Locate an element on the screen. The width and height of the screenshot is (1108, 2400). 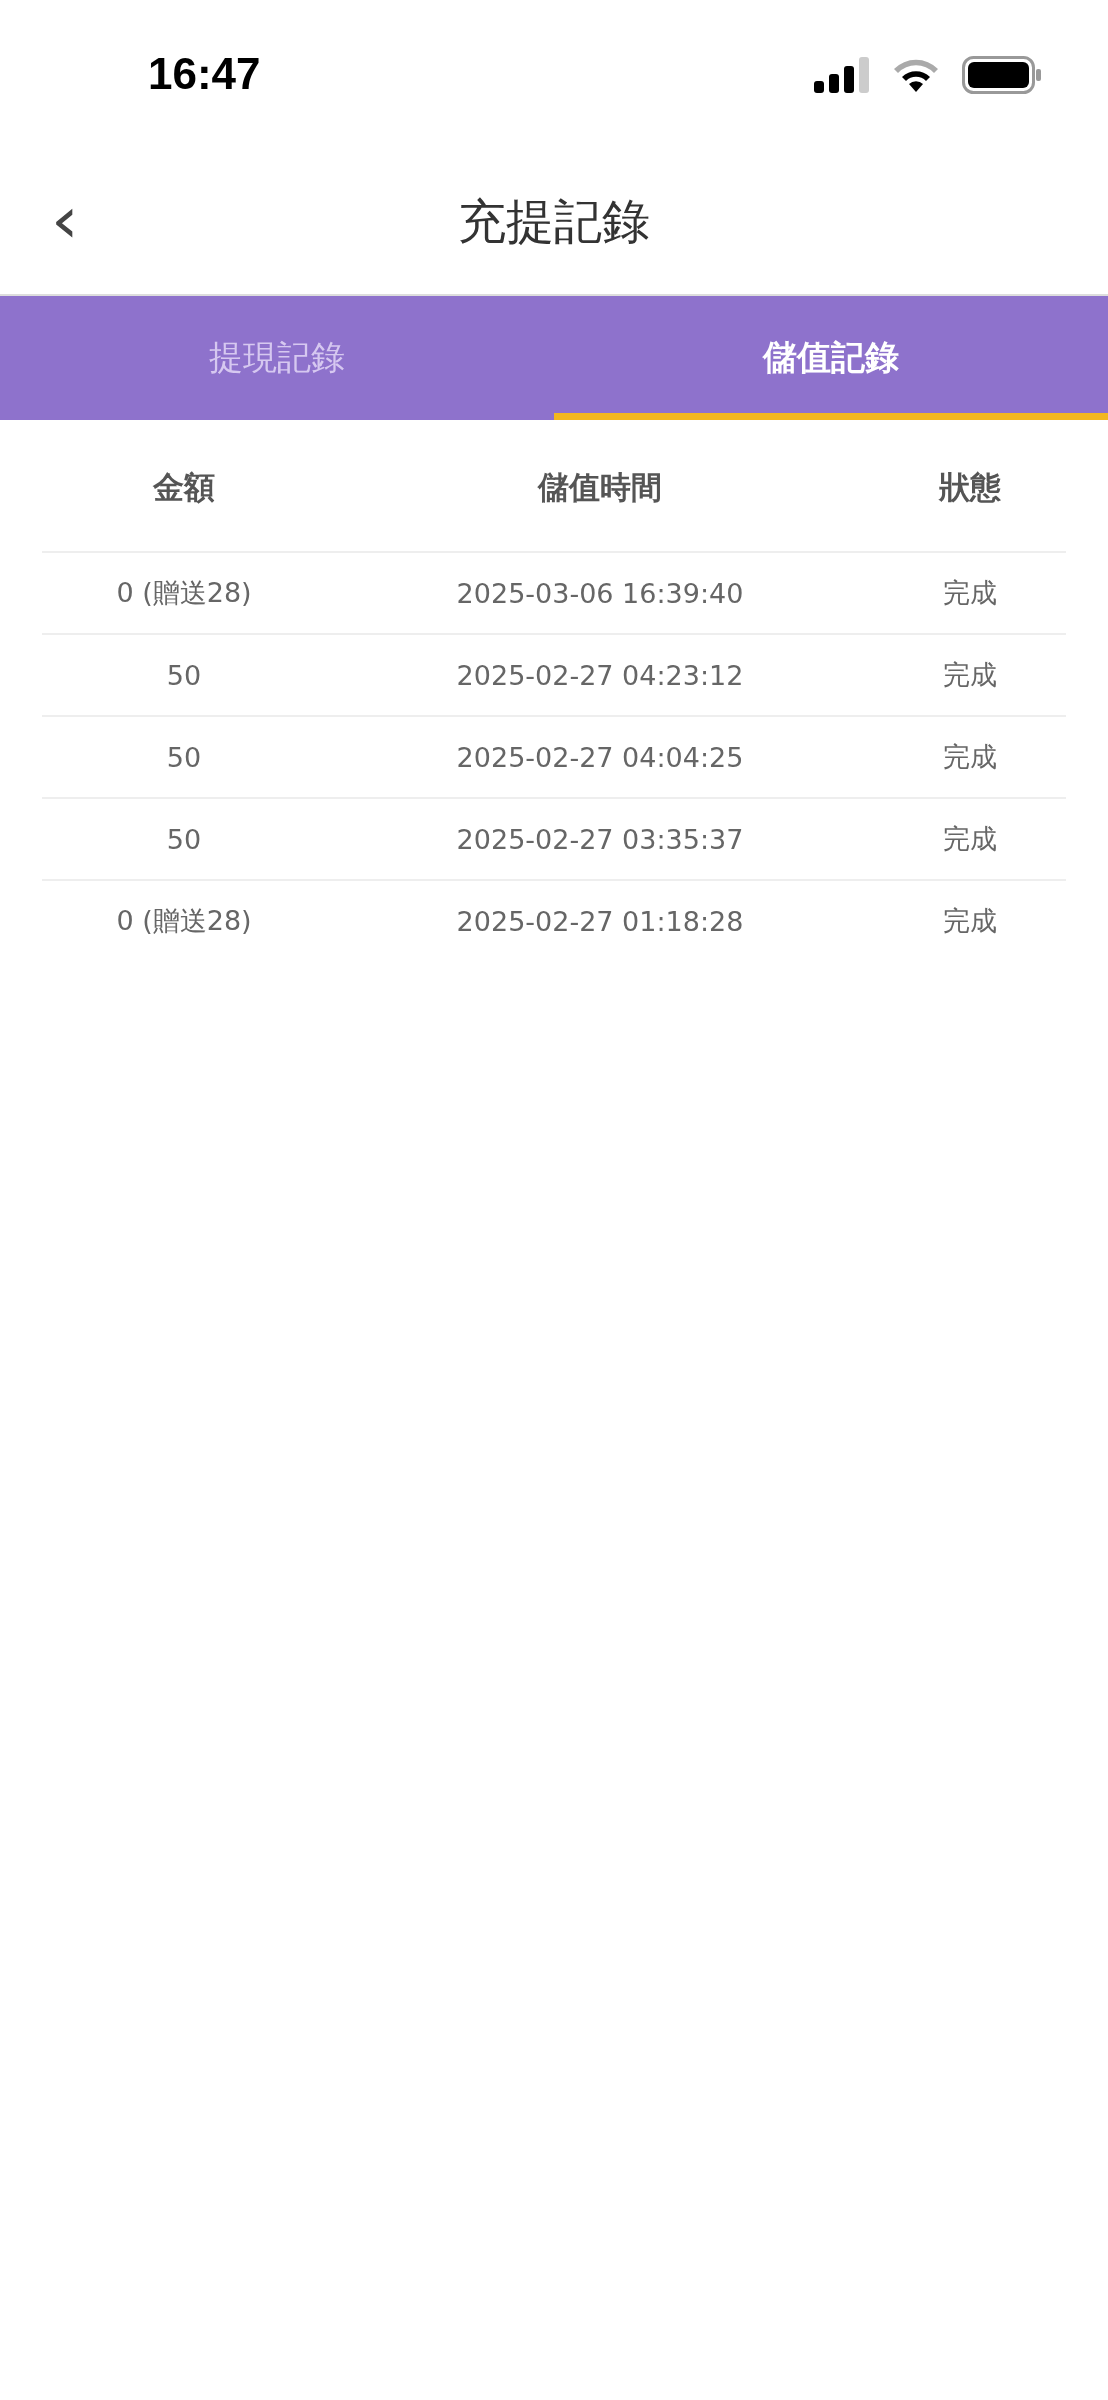
tab: 提現記錄 is located at coordinates (277, 358).